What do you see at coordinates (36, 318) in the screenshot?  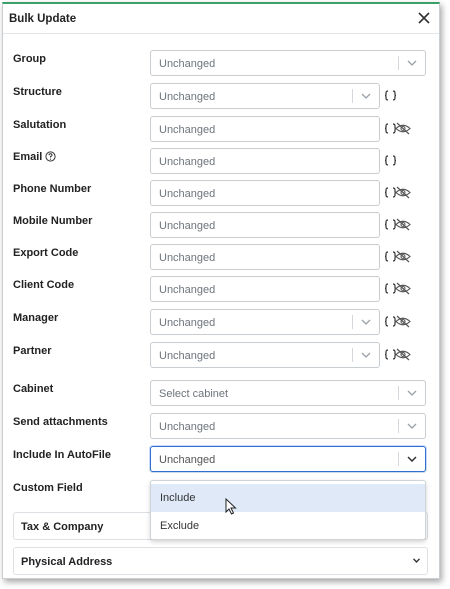 I see `manager-label: Manager` at bounding box center [36, 318].